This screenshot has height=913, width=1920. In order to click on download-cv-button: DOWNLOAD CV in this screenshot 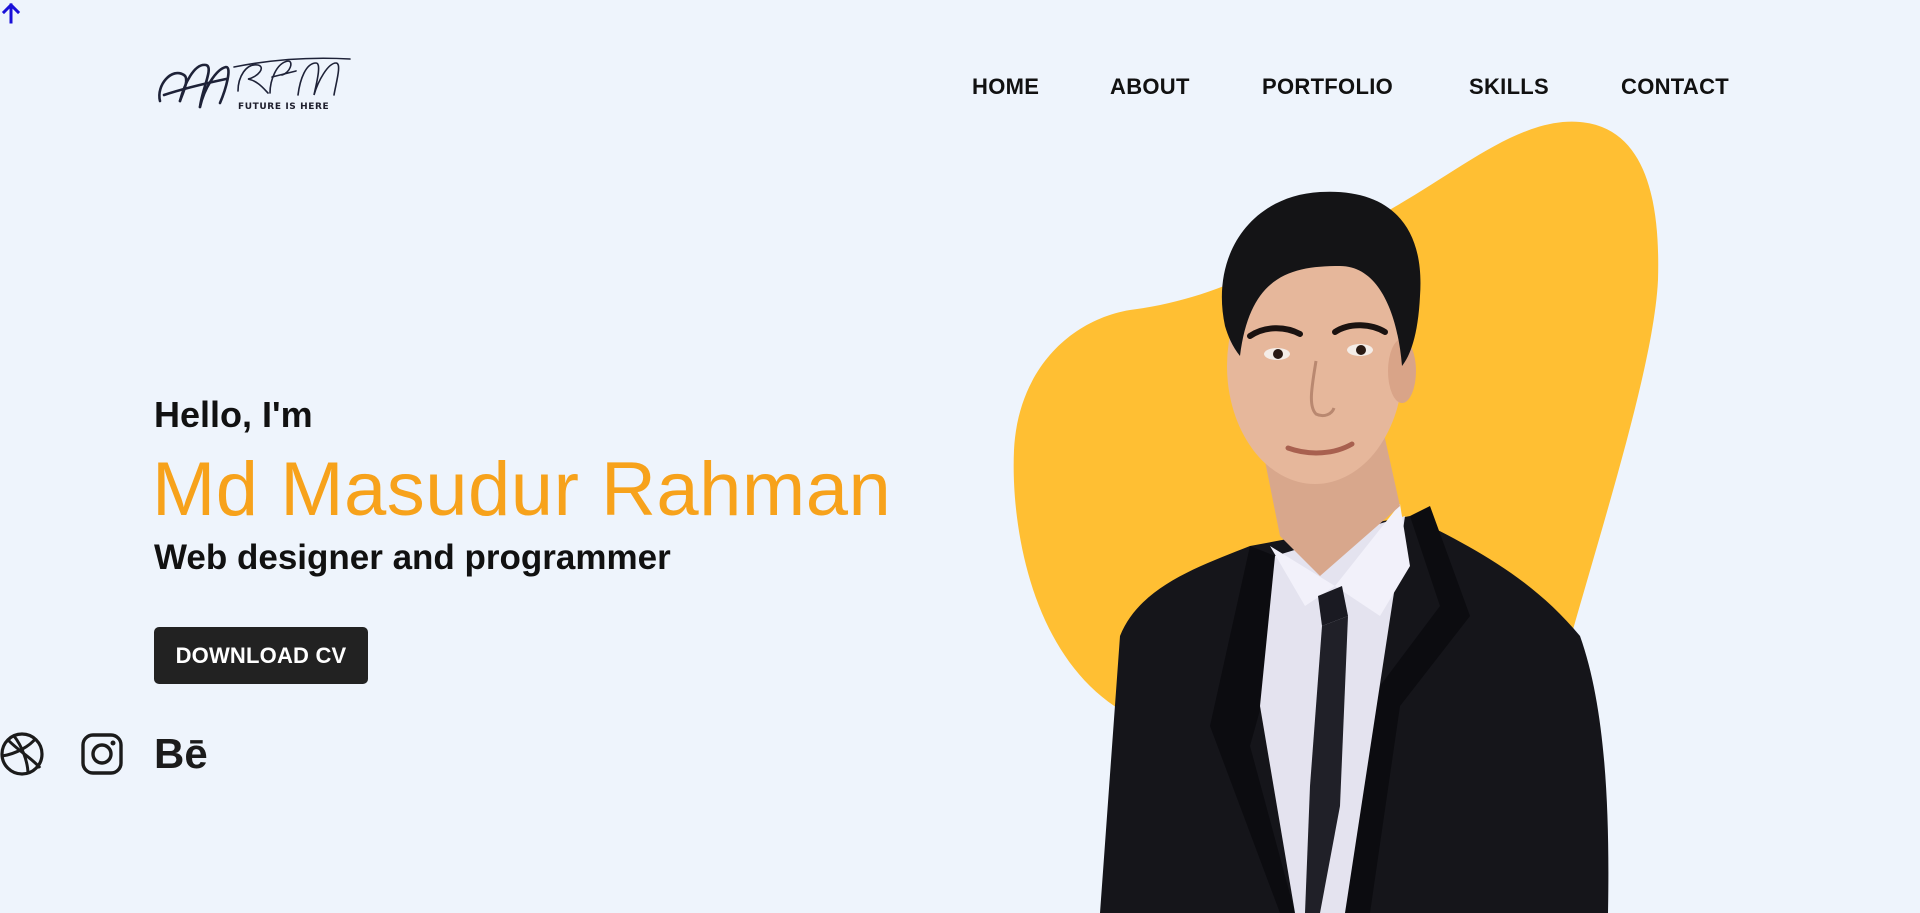, I will do `click(261, 655)`.